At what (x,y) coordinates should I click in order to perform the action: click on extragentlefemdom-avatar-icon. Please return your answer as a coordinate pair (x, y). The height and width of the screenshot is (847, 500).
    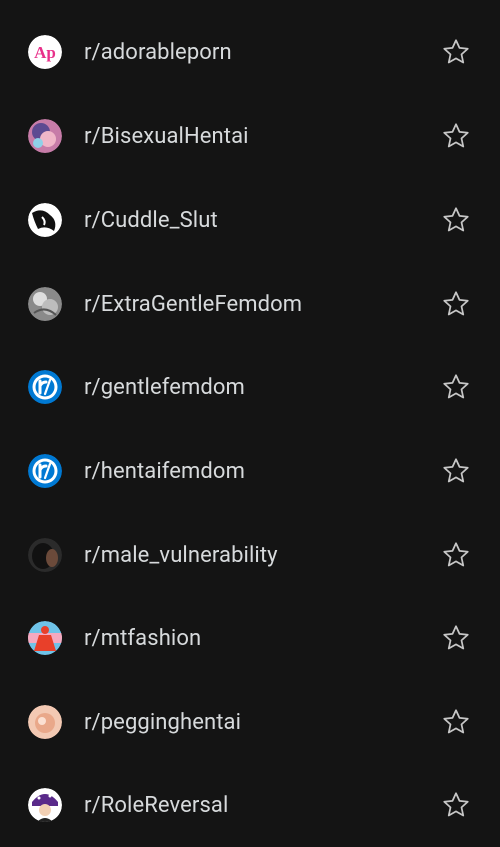
    Looking at the image, I should click on (45, 304).